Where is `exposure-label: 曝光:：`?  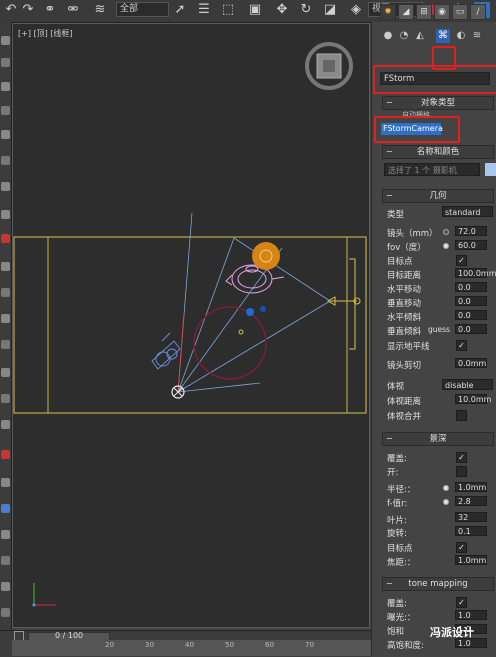 exposure-label: 曝光:： is located at coordinates (401, 618).